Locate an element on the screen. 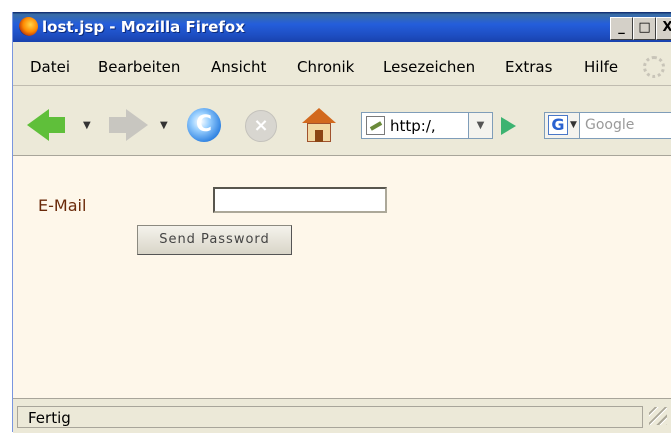 The height and width of the screenshot is (433, 671). home-door is located at coordinates (319, 136).